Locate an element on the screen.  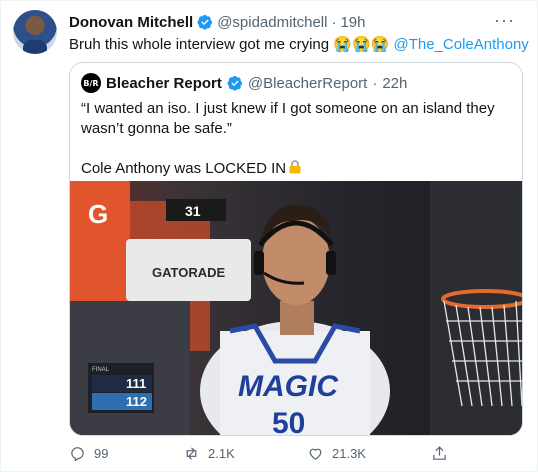
quoted-verified-badge-icon is located at coordinates (234, 83).